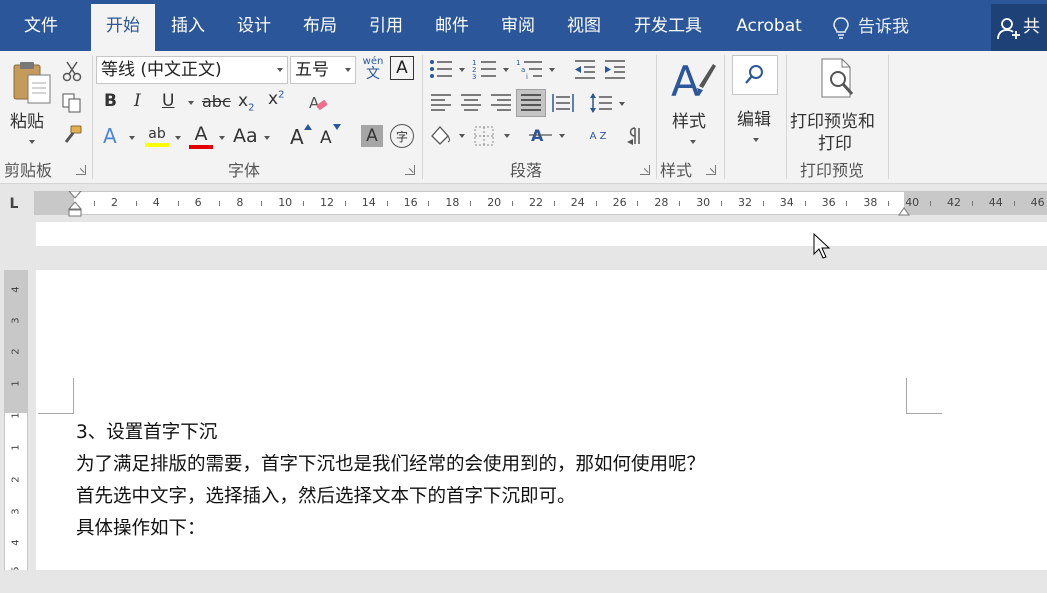 Image resolution: width=1047 pixels, height=593 pixels. Describe the element at coordinates (28, 170) in the screenshot. I see `clipboard-group-label: 剪贴板` at that location.